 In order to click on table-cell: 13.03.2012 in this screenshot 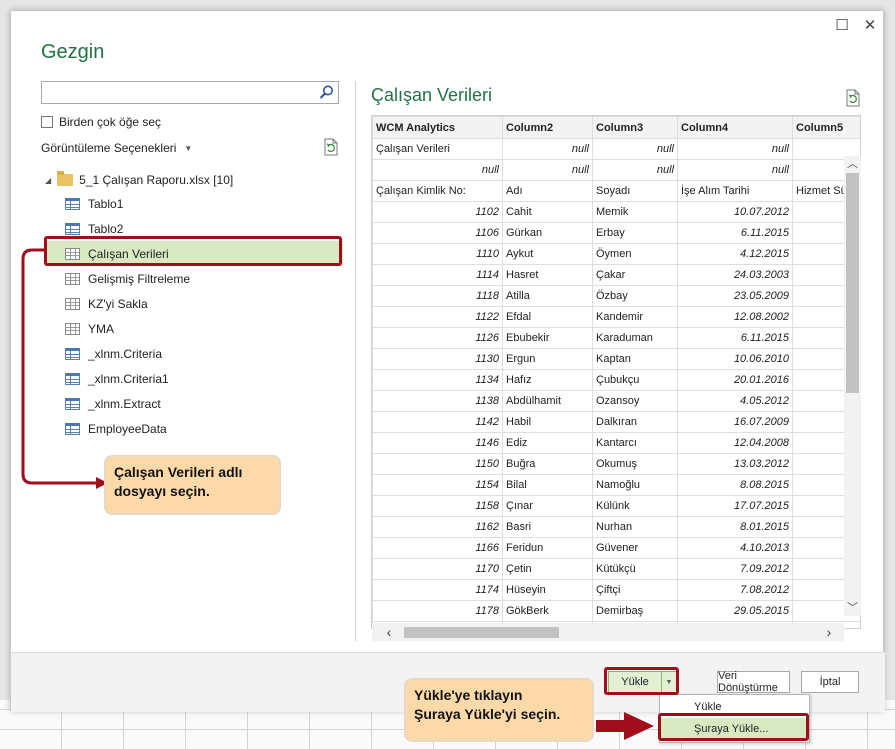, I will do `click(735, 464)`.